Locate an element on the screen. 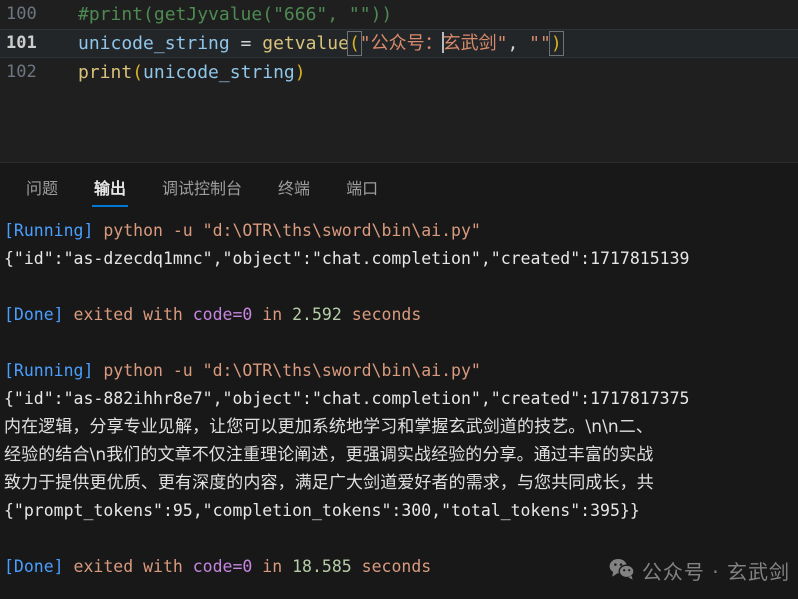 This screenshot has height=599, width=798. output-segment: 18.585 is located at coordinates (322, 566).